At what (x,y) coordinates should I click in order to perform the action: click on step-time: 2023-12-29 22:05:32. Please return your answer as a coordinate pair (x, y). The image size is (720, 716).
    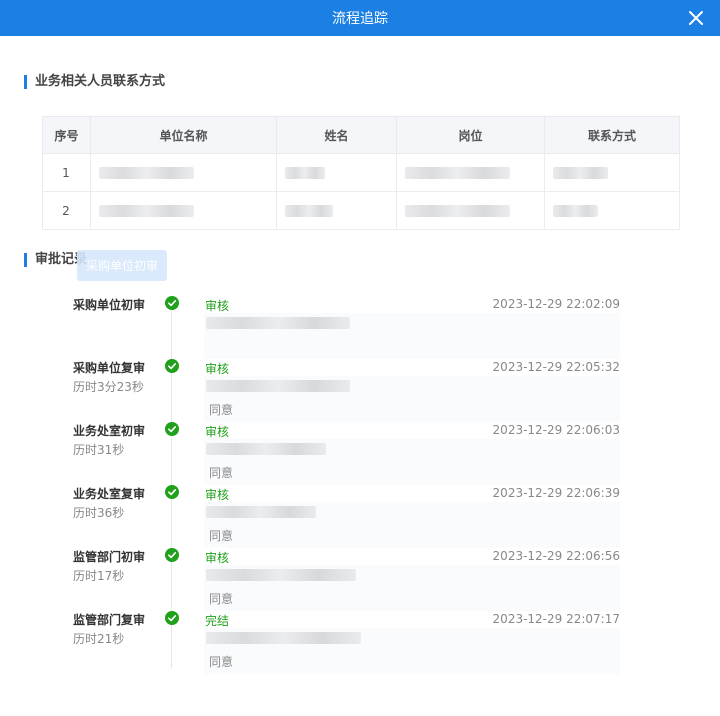
    Looking at the image, I should click on (556, 367).